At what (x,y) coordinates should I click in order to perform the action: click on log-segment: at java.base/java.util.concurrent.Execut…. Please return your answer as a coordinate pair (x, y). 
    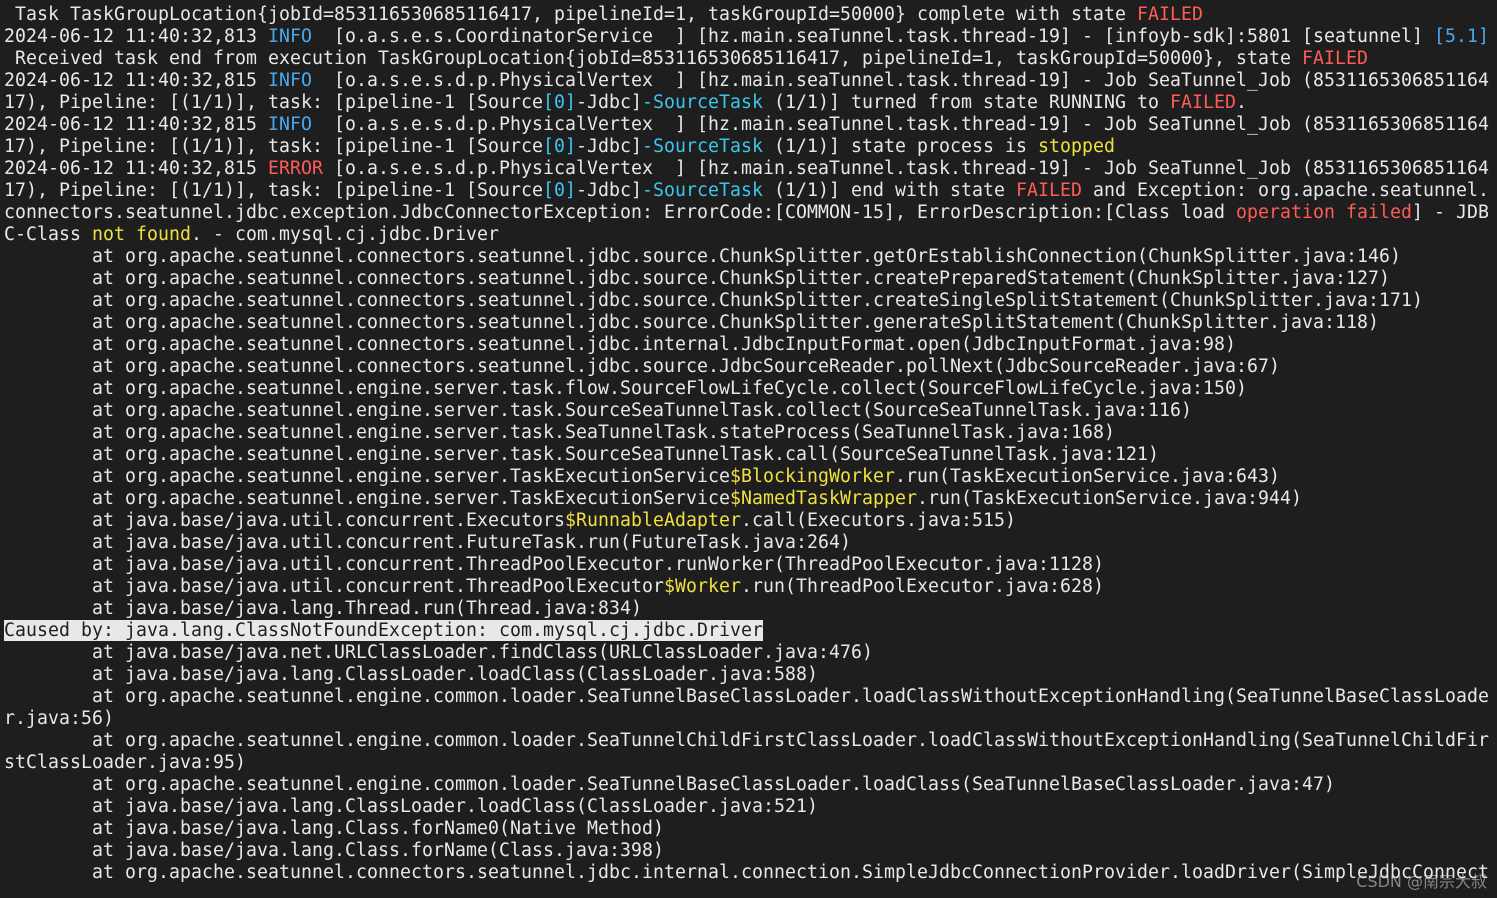
    Looking at the image, I should click on (284, 520).